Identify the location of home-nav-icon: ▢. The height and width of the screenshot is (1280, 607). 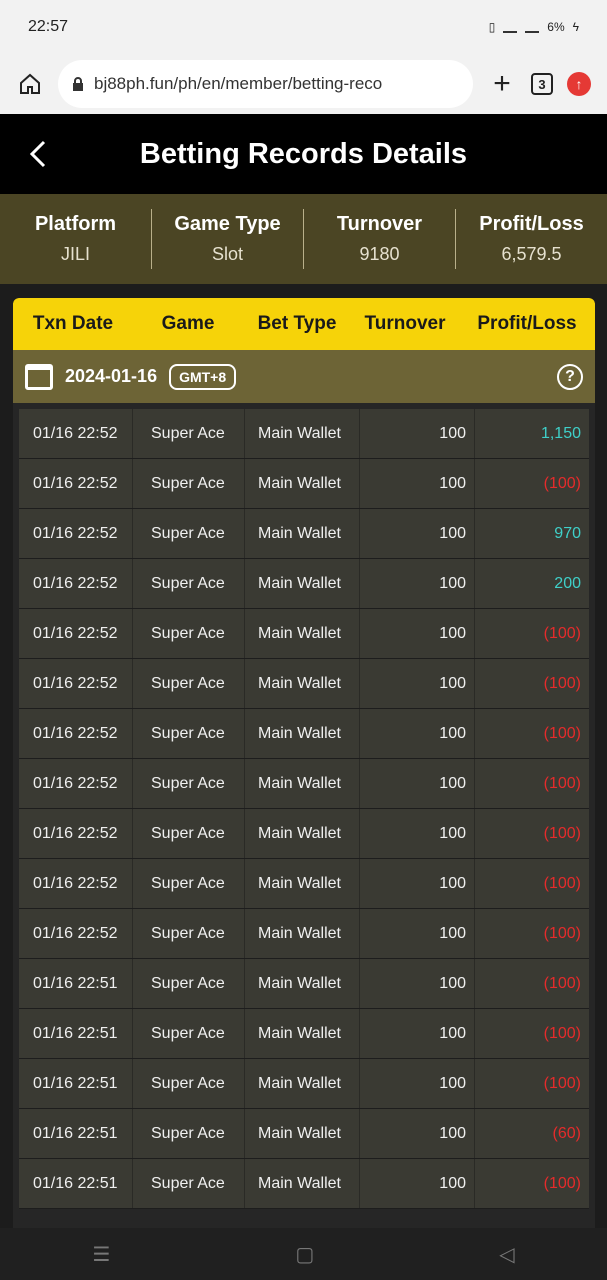
(304, 1254).